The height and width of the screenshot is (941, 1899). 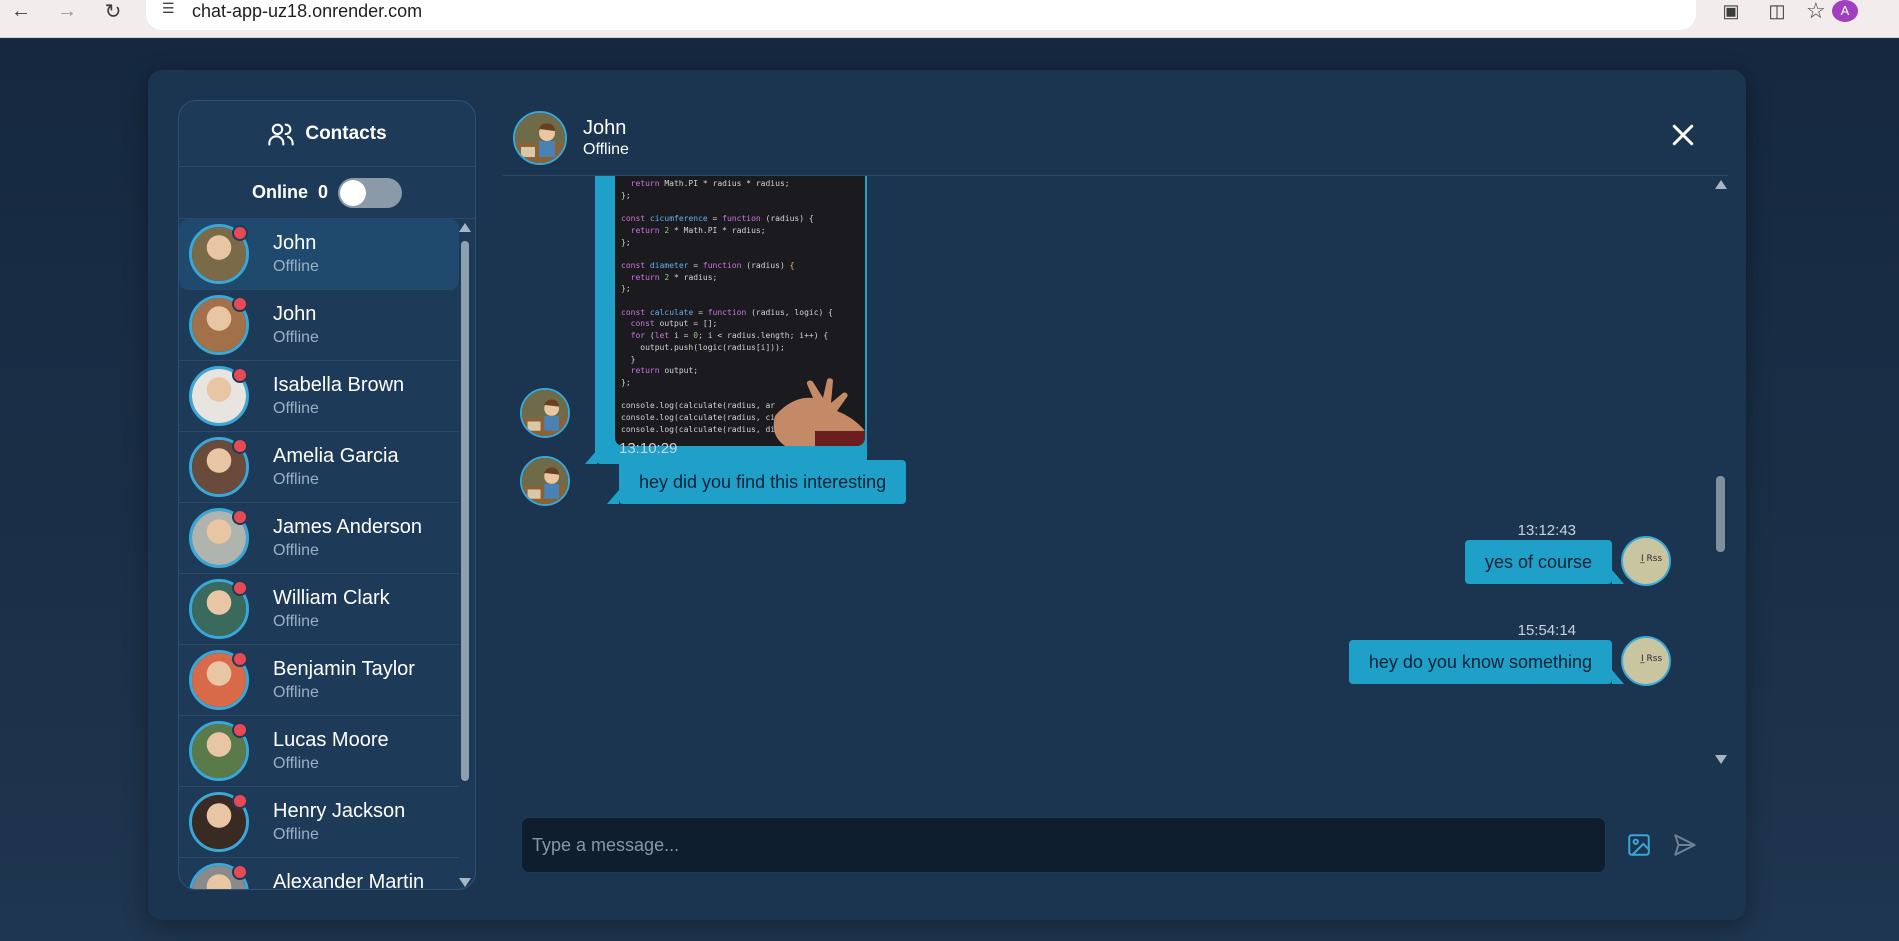 I want to click on bookmark-star-icon: ☆, so click(x=1816, y=11).